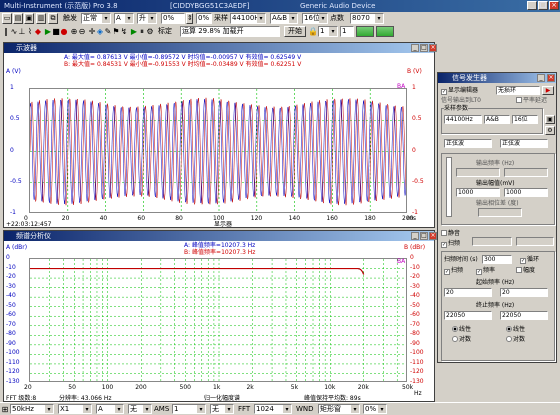 The height and width of the screenshot is (415, 560). I want to click on gen-close-button: ×, so click(551, 78).